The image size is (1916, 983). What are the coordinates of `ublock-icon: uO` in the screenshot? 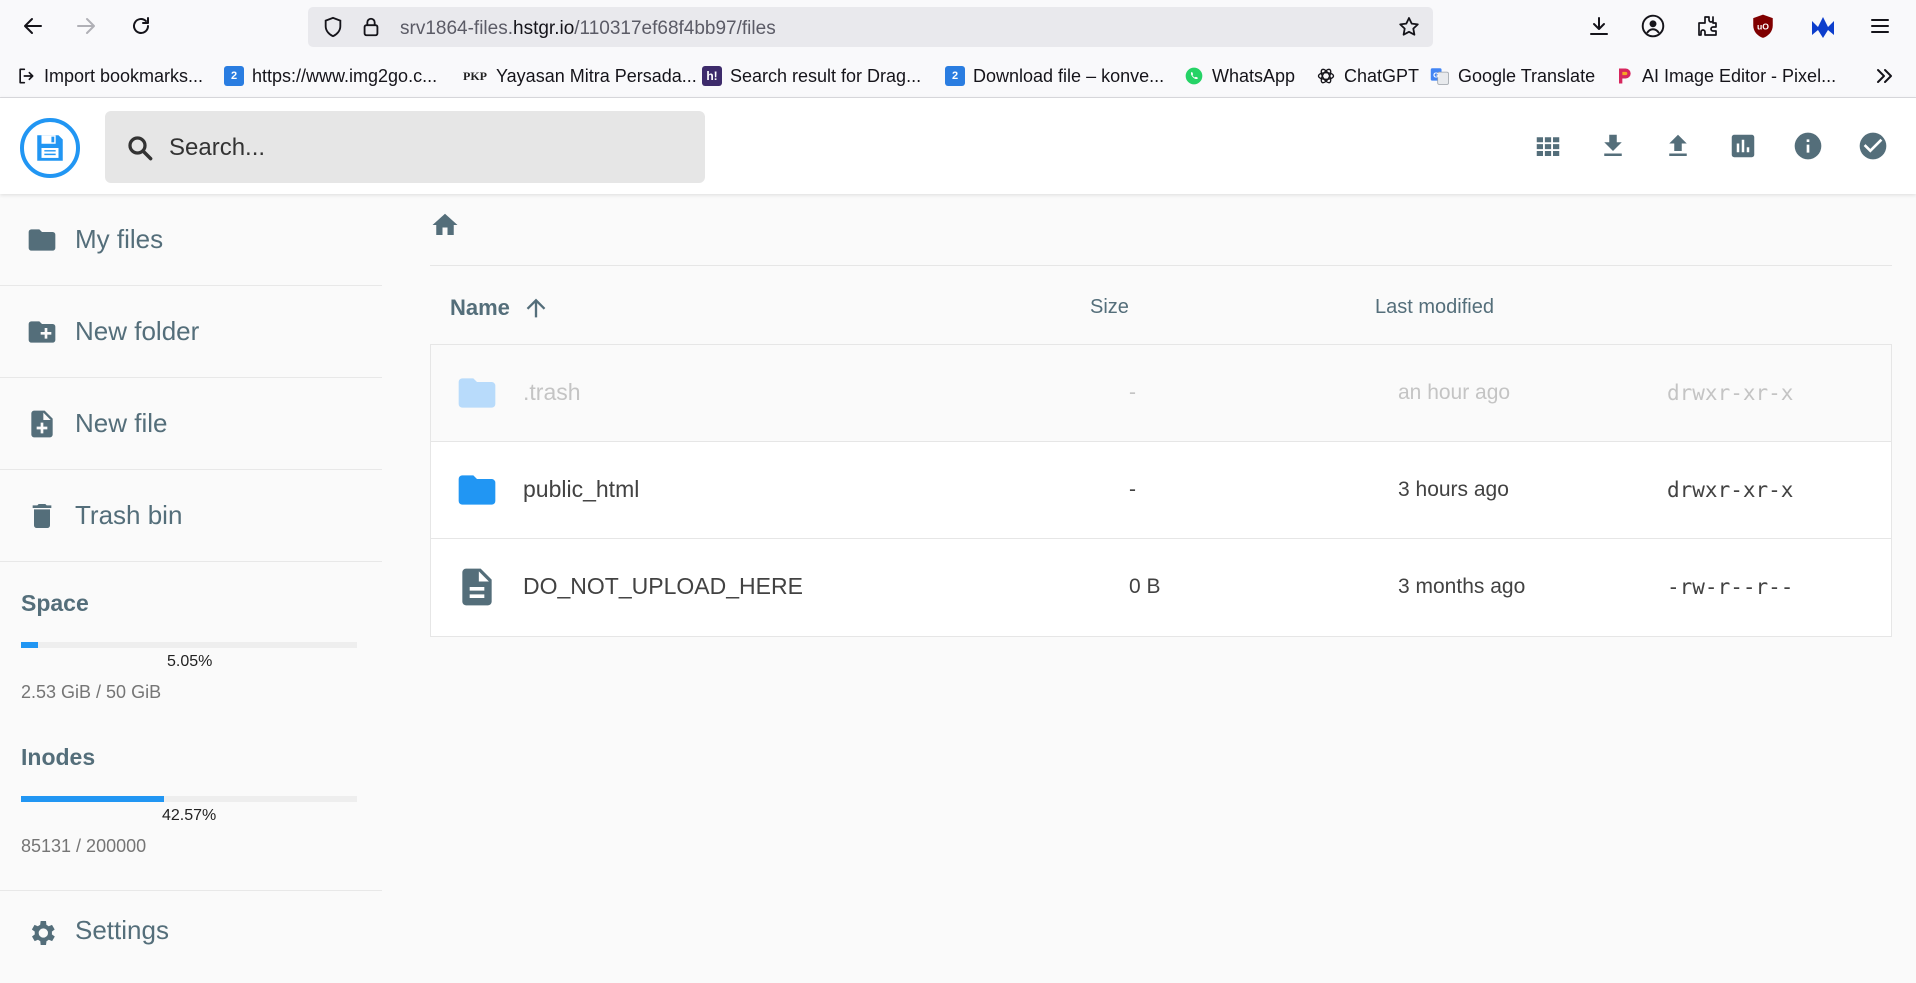 It's located at (1763, 26).